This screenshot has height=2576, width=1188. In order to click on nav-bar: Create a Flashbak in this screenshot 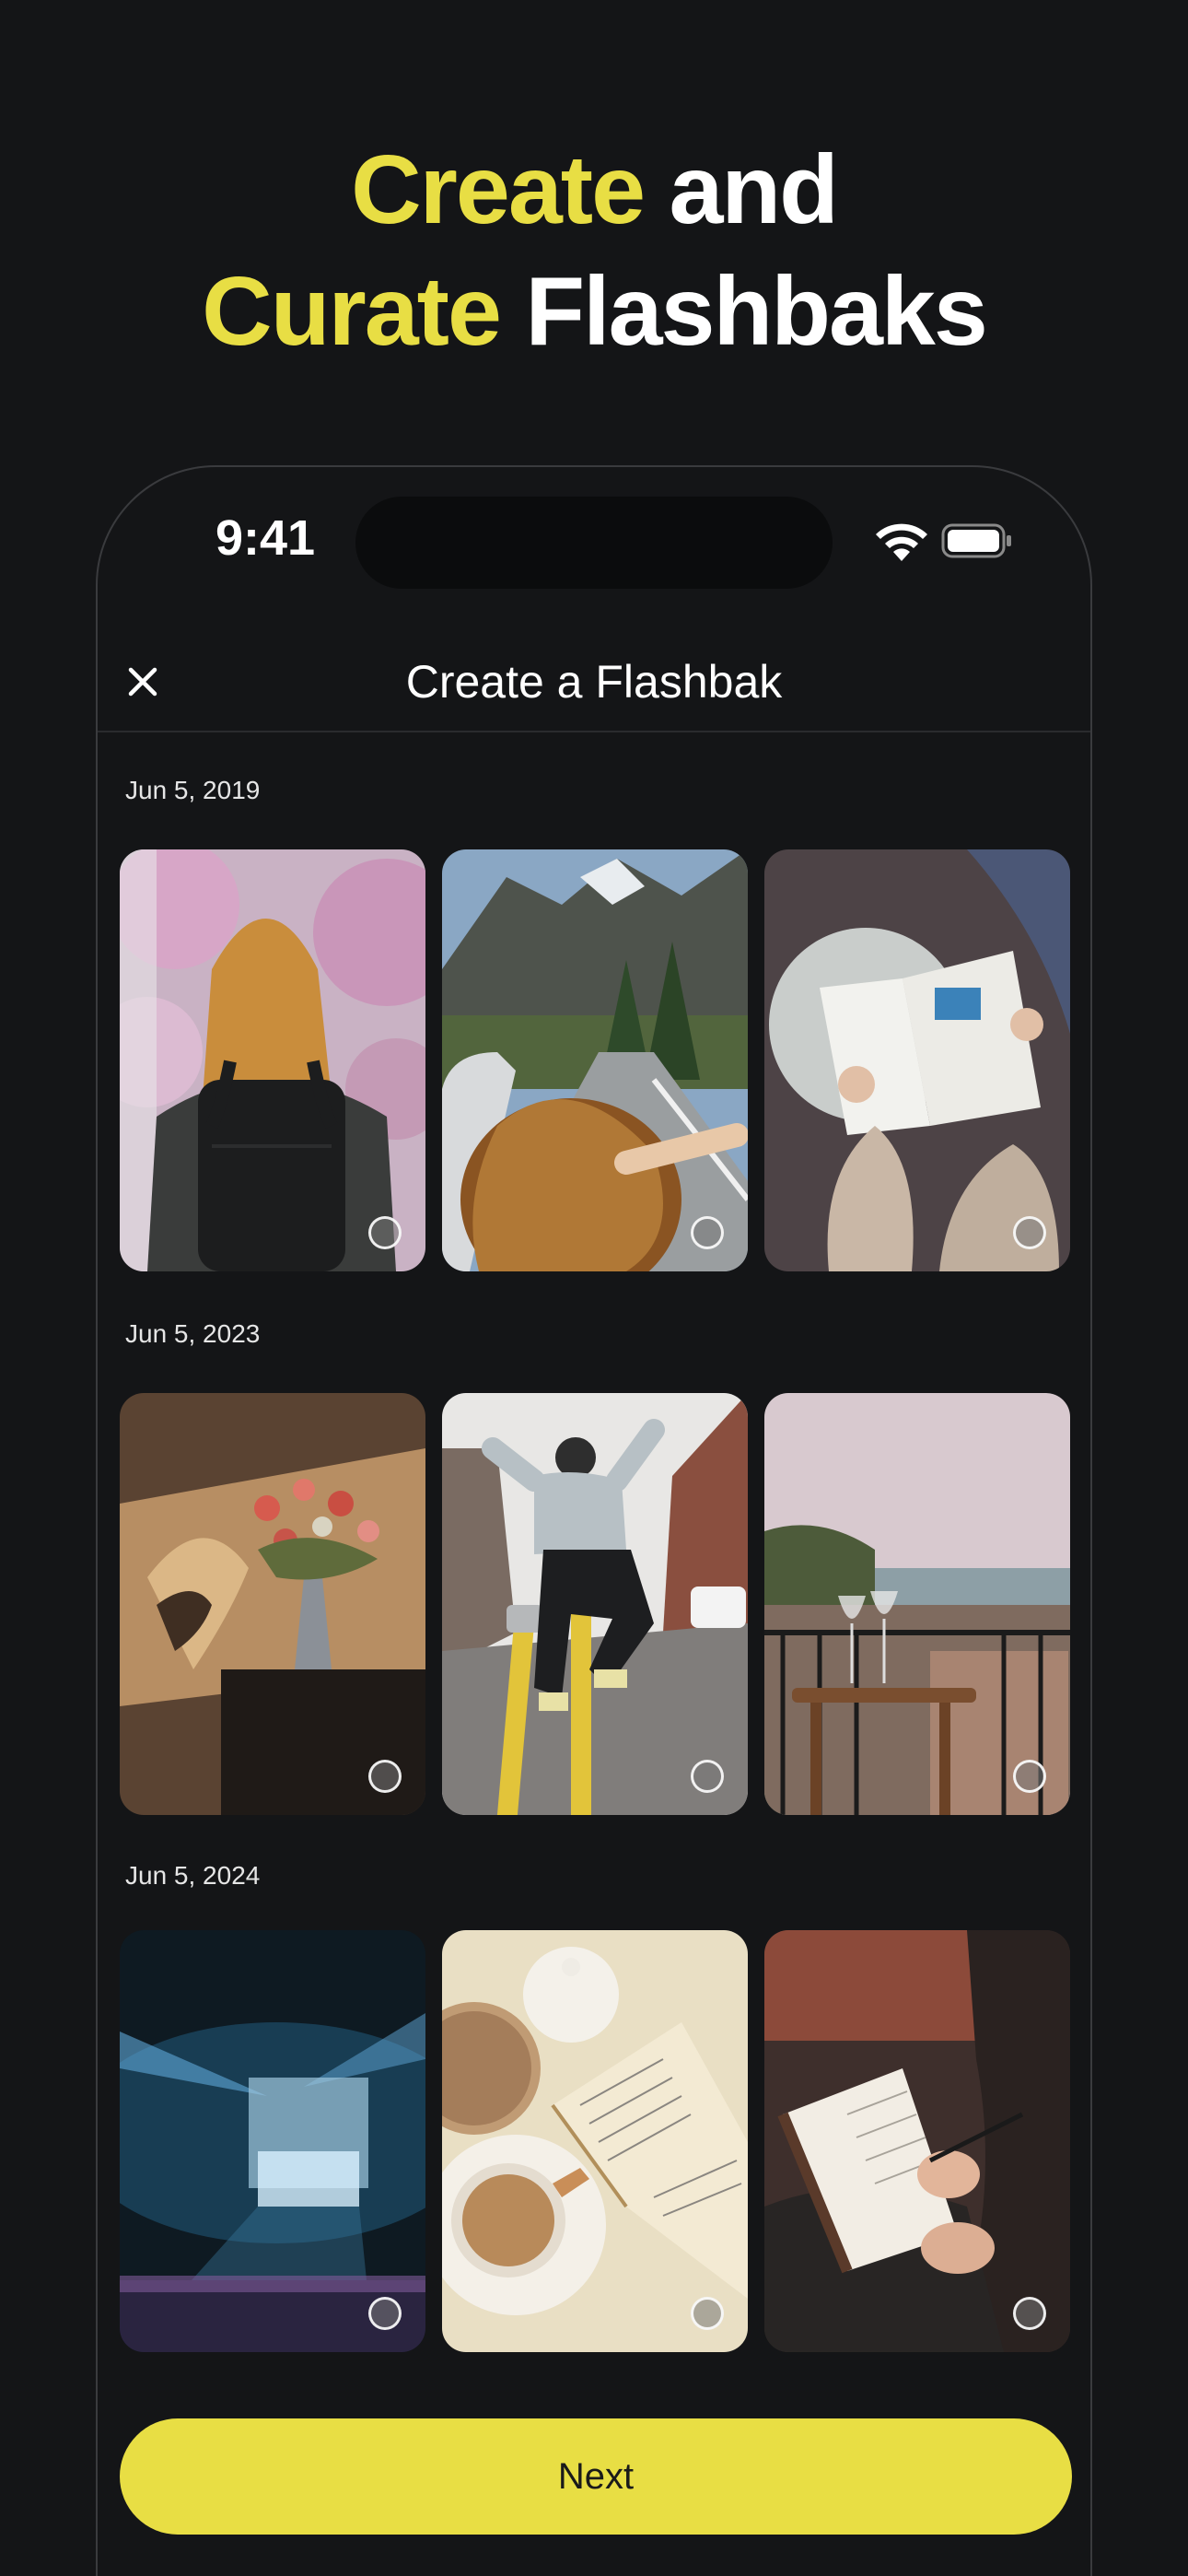, I will do `click(594, 682)`.